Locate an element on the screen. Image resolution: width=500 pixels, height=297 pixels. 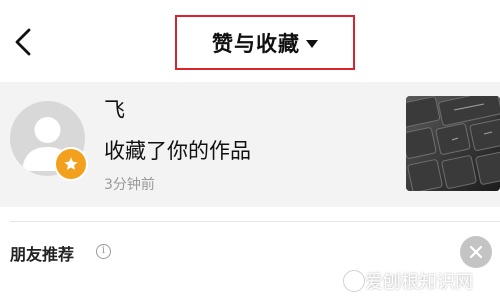
watermark-text: 爱刨根知识网 is located at coordinates (419, 282).